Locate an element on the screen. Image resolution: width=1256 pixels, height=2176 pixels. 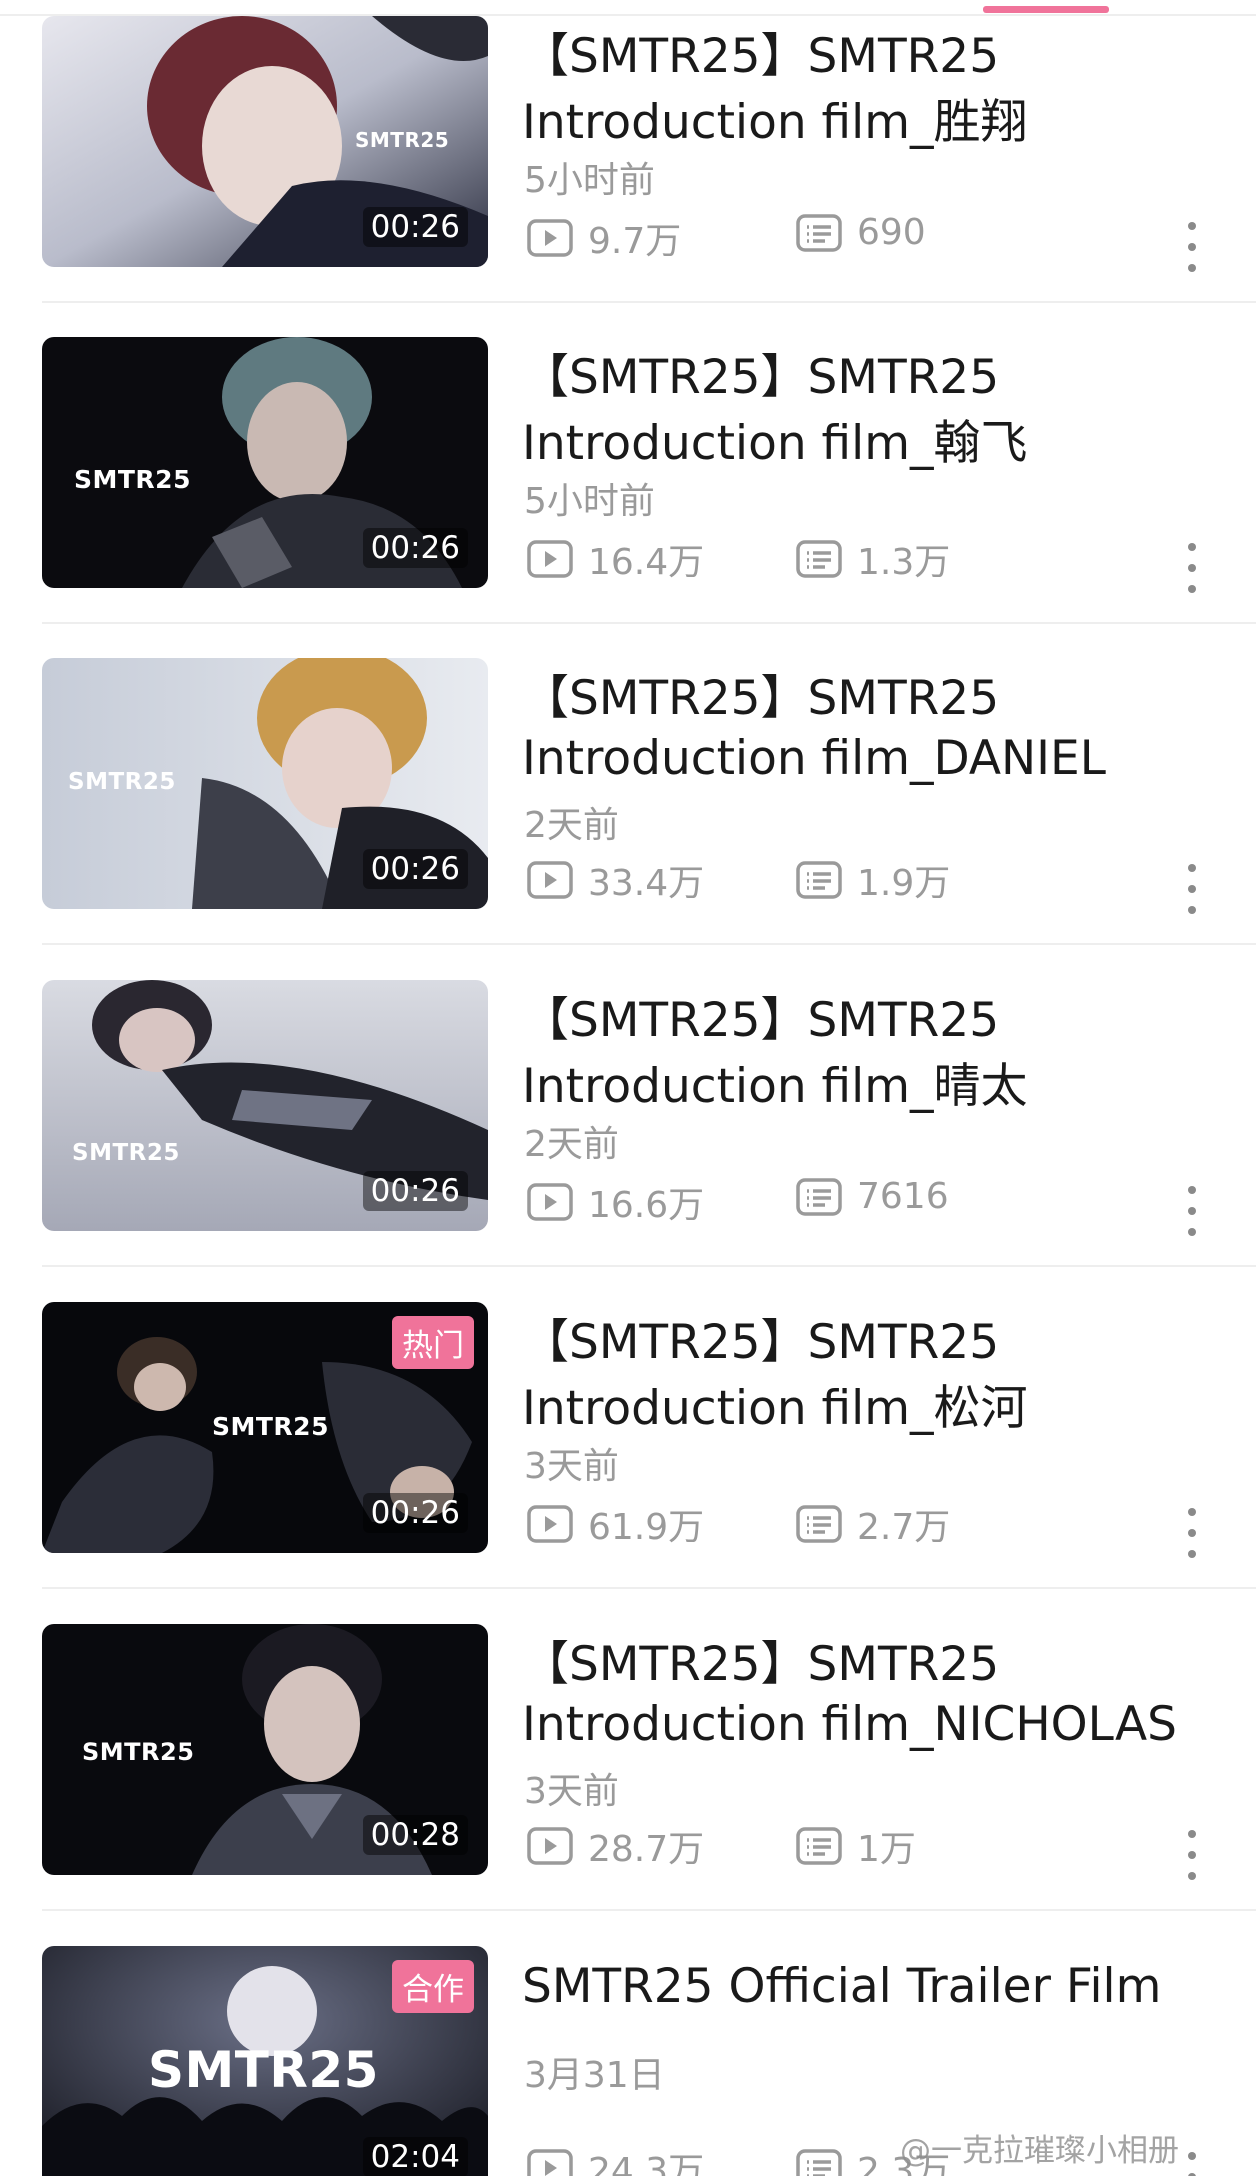
video-title: 【SMTR25】SMTR25 Introduction film_翰飞 is located at coordinates (867, 411).